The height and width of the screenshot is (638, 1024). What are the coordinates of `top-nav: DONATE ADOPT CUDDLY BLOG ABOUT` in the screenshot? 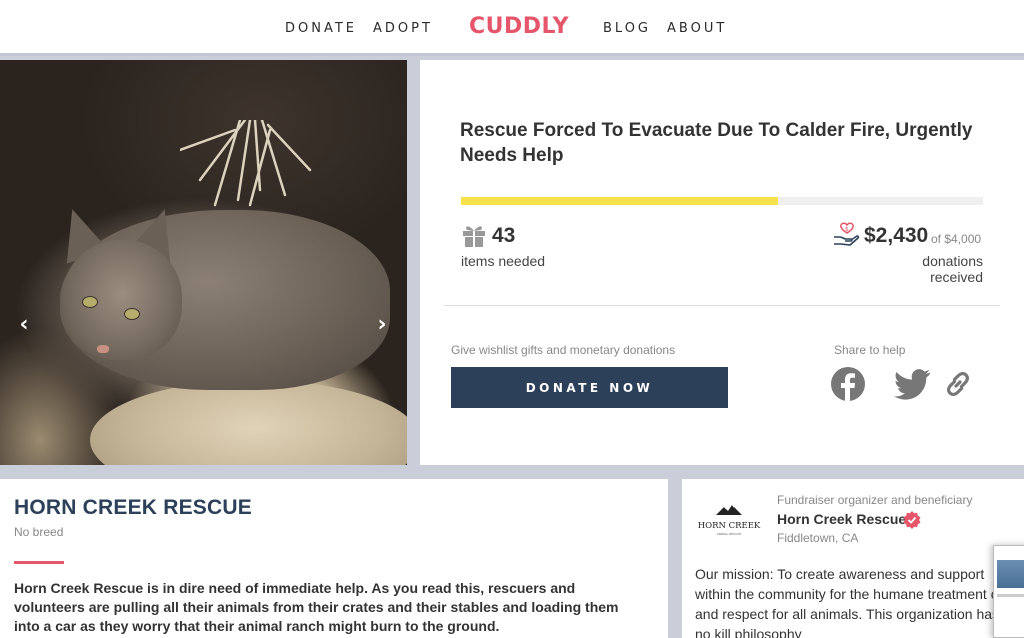 It's located at (512, 28).